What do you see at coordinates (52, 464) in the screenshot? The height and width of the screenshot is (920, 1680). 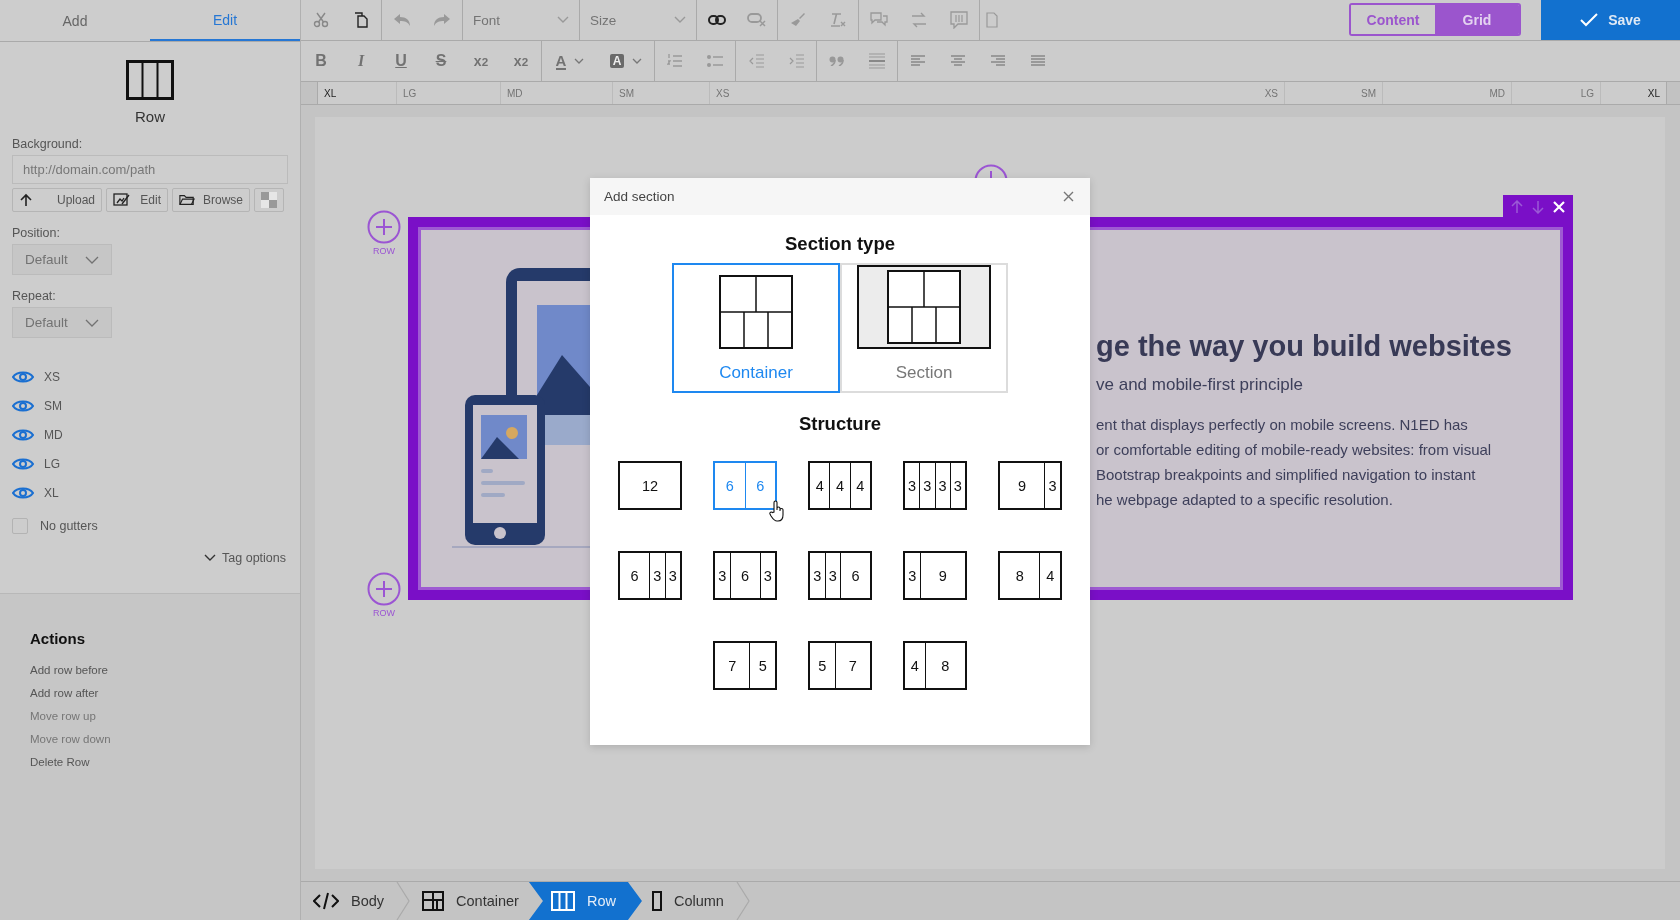 I see `breakpoint-label: LG` at bounding box center [52, 464].